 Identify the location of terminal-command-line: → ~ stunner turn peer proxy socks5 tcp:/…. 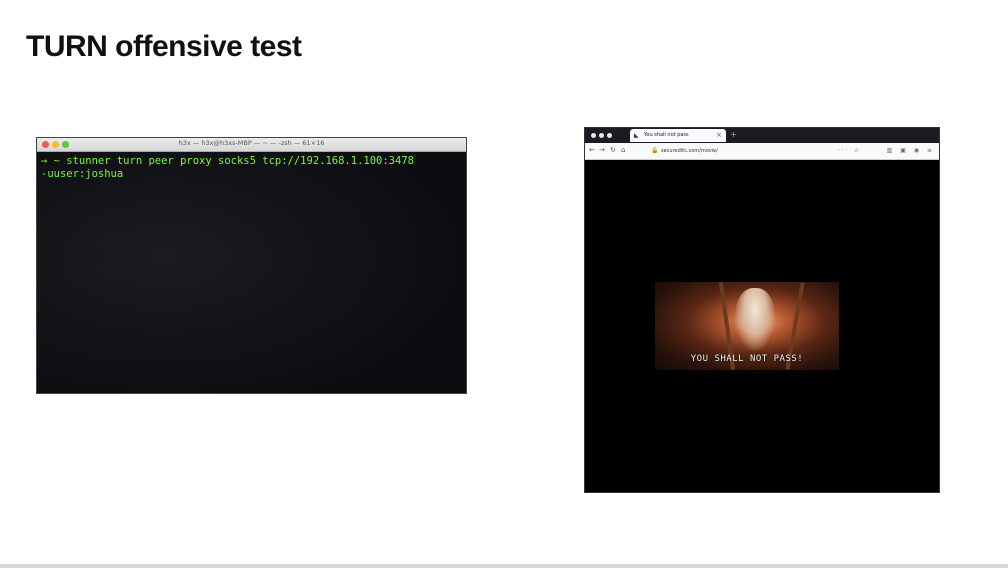
(227, 161).